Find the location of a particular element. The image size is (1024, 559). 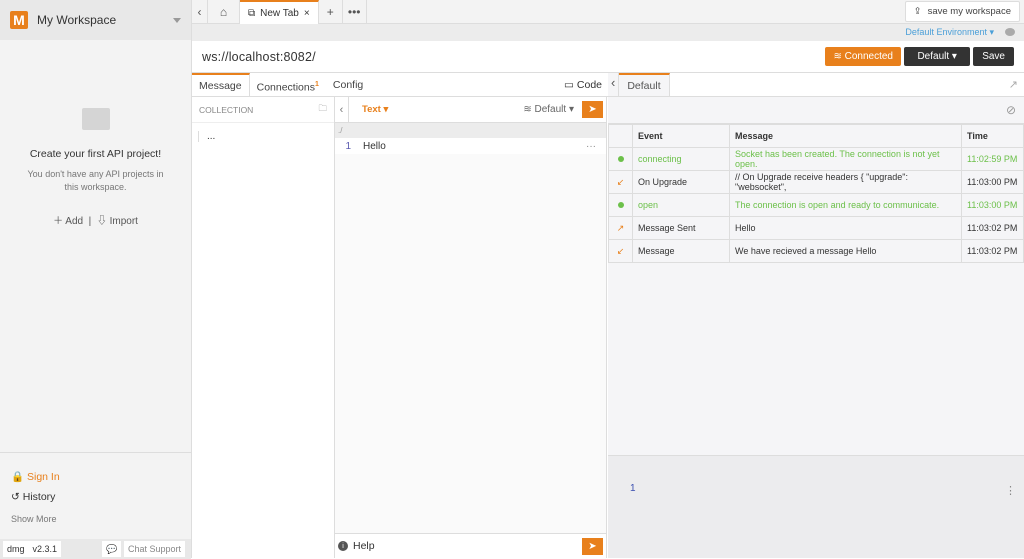

tab-default: Default is located at coordinates (644, 84).